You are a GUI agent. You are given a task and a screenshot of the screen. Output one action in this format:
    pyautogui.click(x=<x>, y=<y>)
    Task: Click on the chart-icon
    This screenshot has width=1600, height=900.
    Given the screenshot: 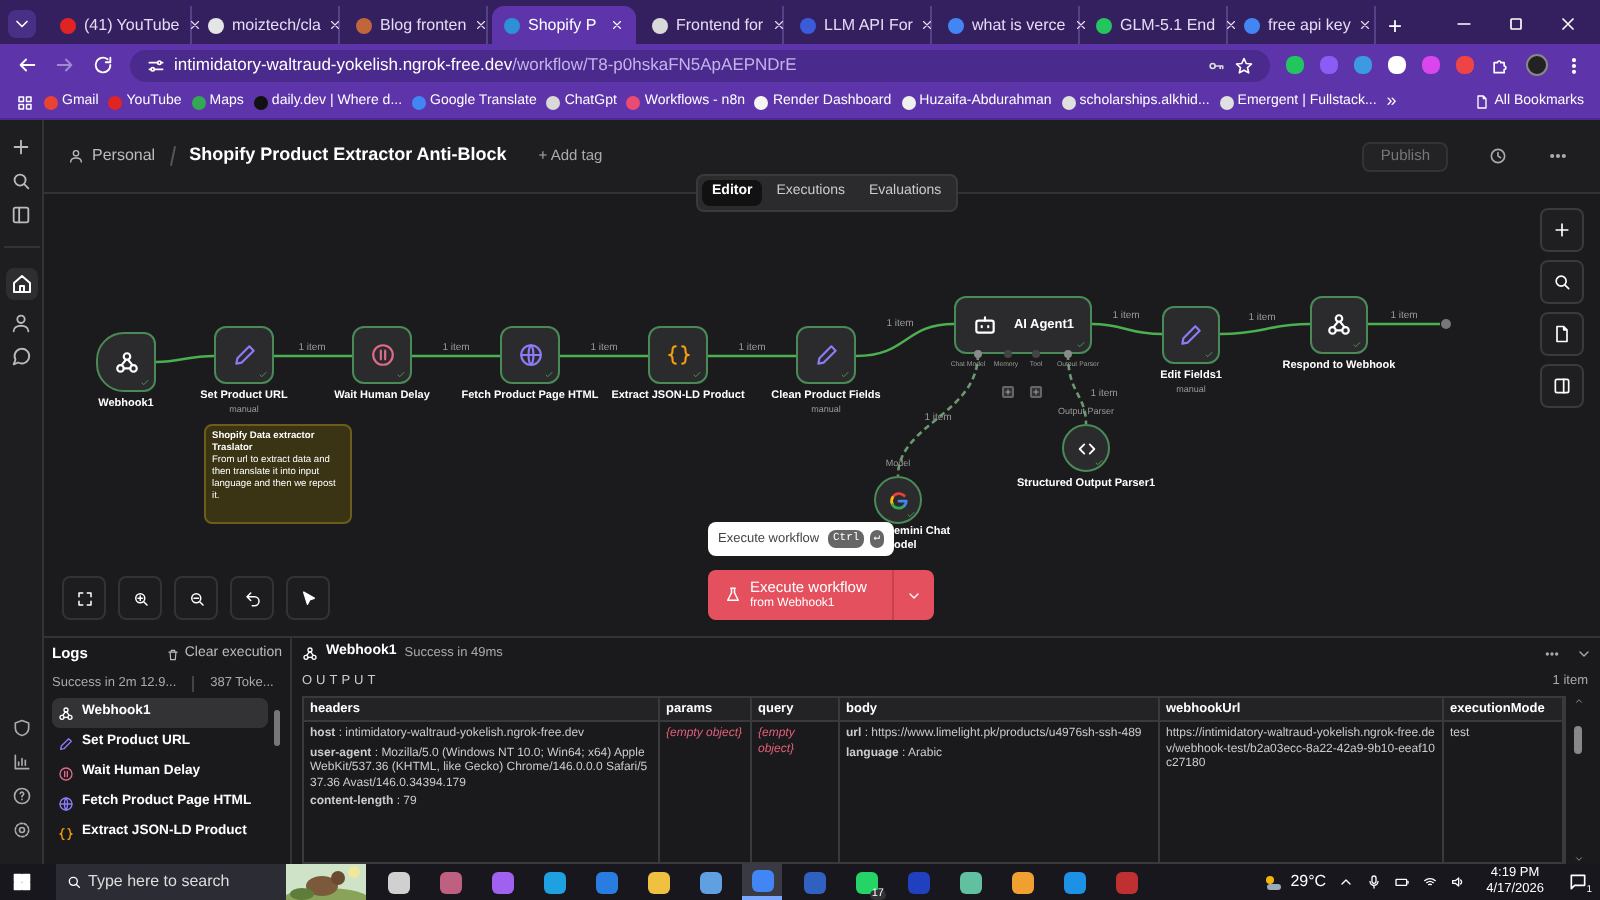 What is the action you would take?
    pyautogui.click(x=21, y=762)
    